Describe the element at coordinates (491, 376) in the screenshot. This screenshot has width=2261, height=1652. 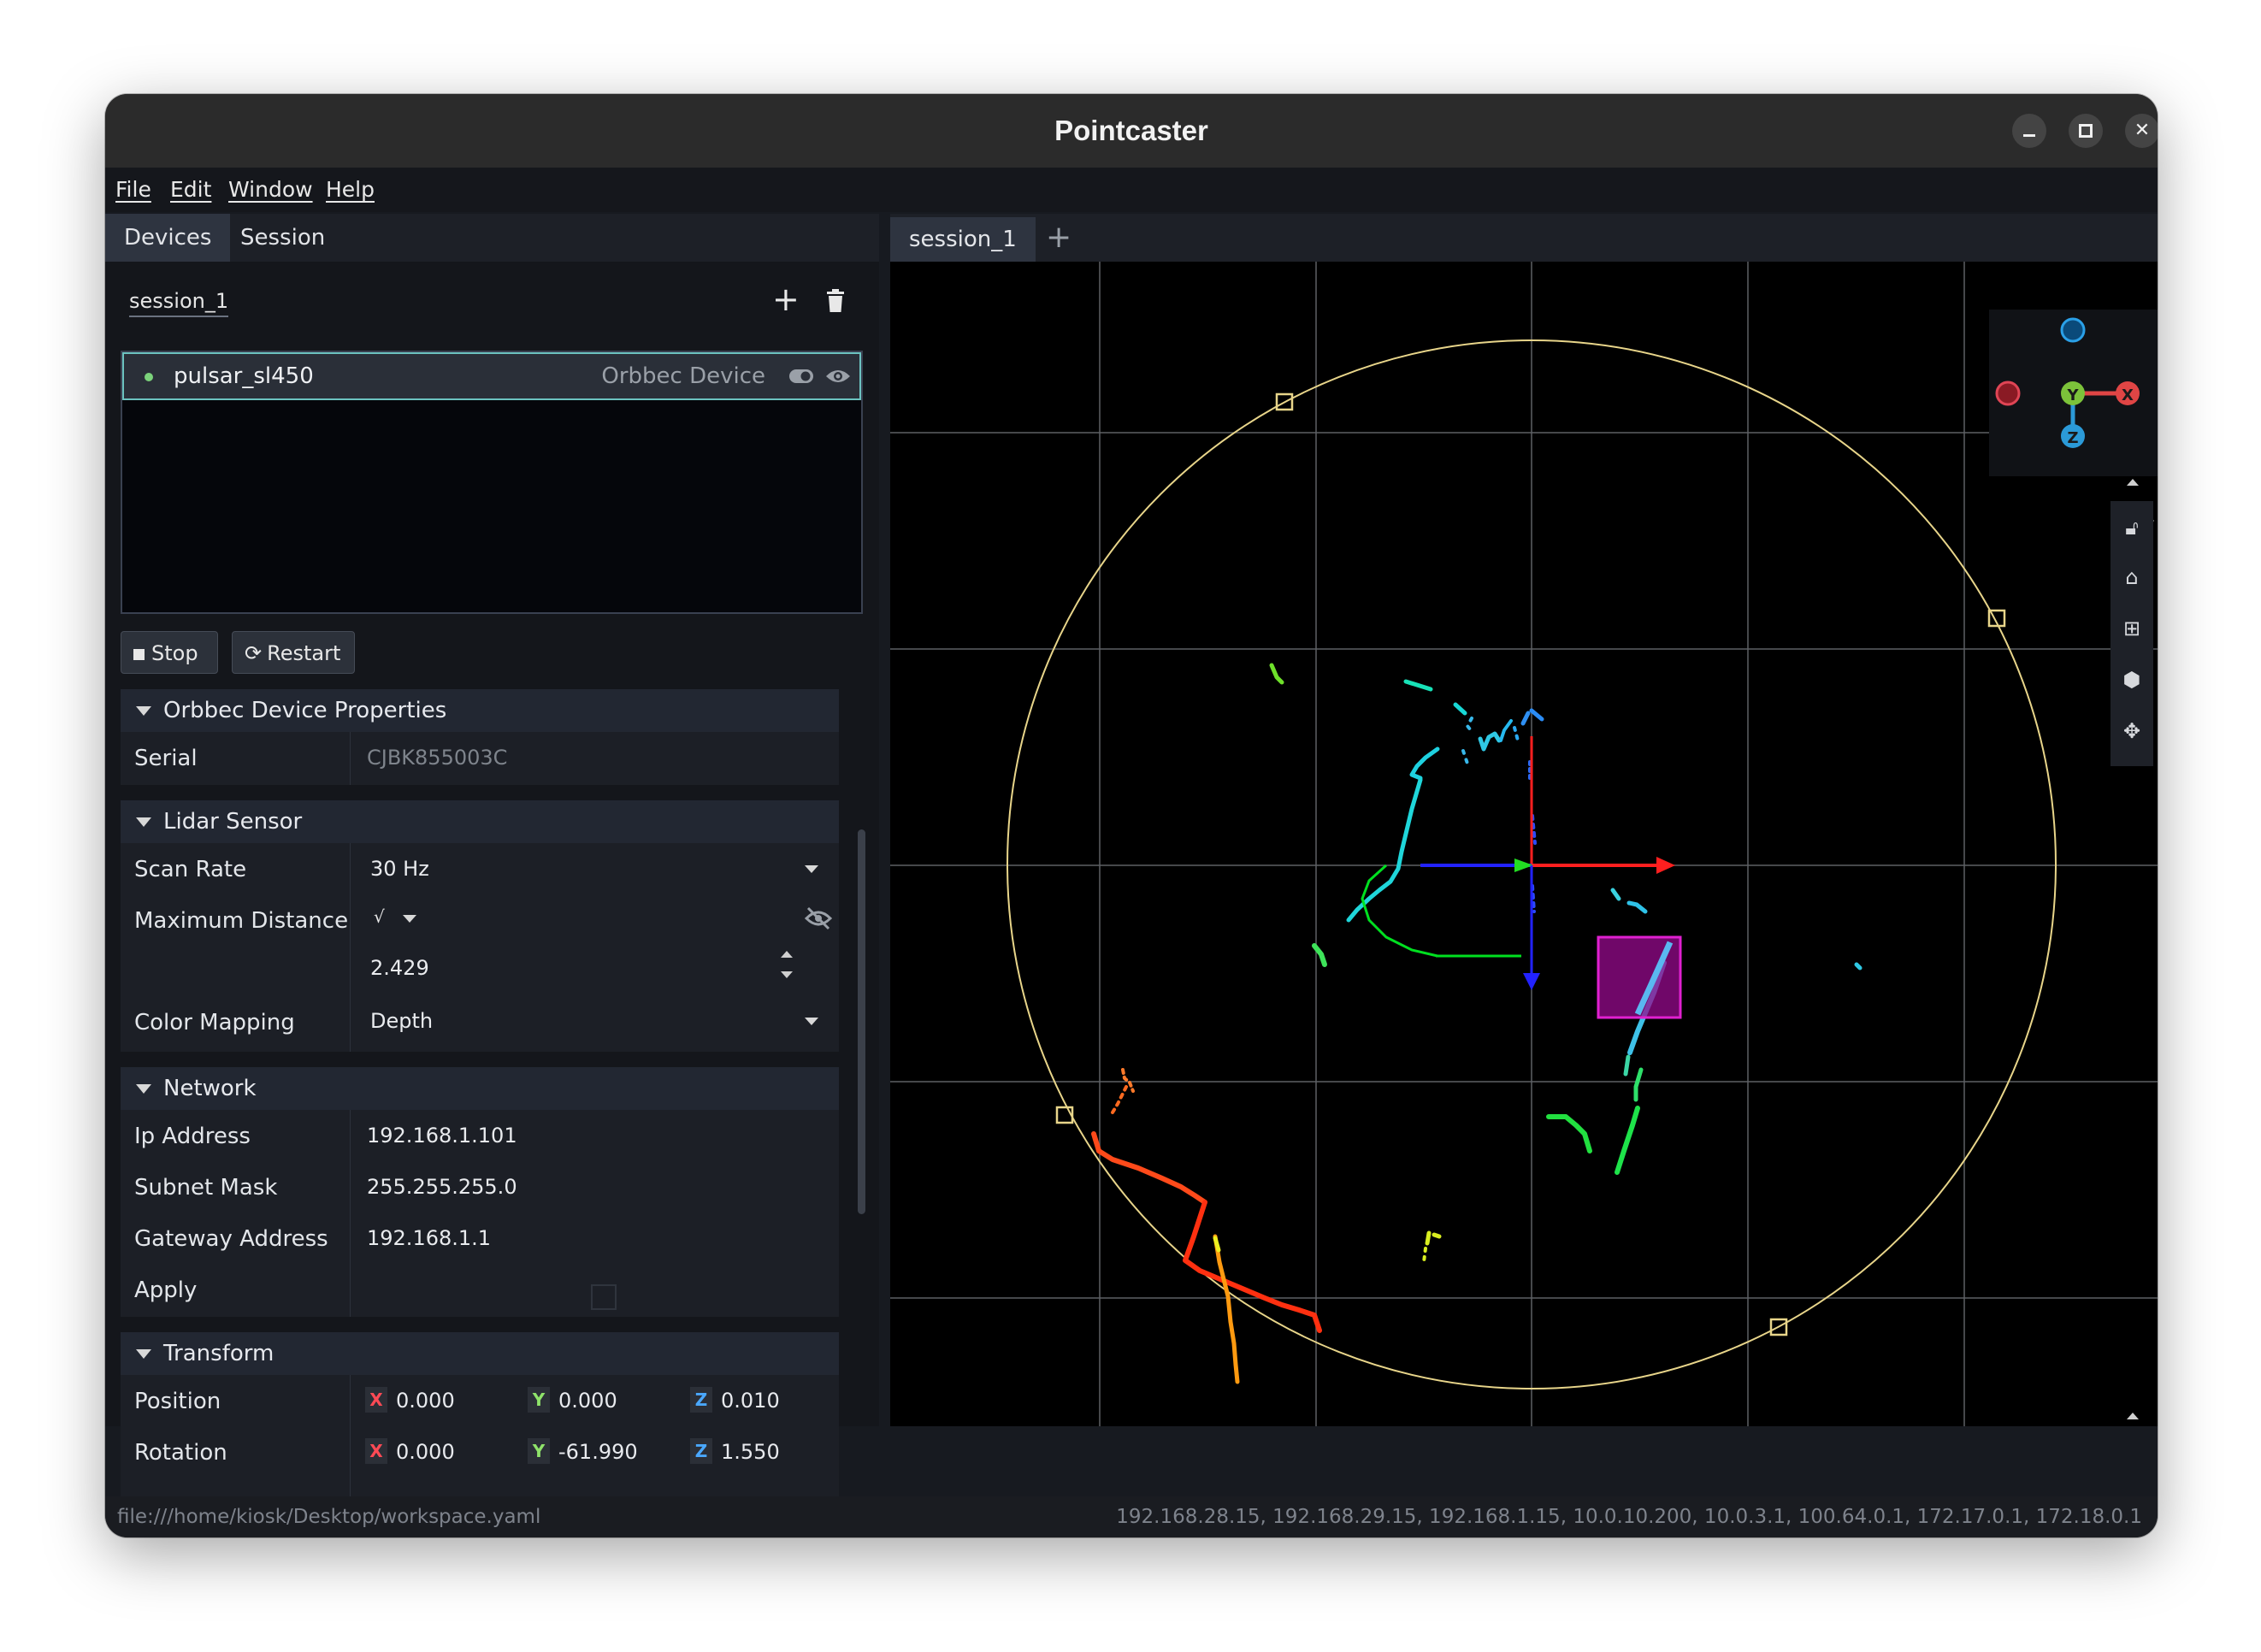
I see `device-row: pulsar_sl450 Orbbec Device` at that location.